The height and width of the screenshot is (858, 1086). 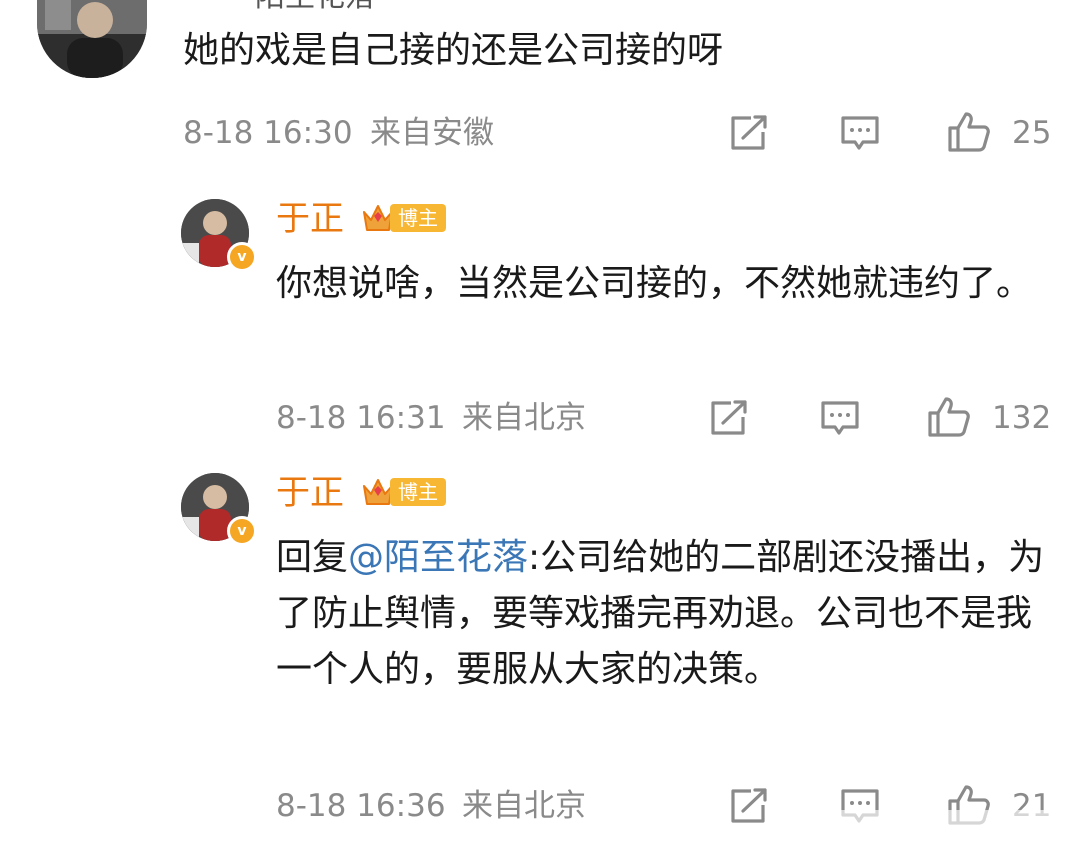 What do you see at coordinates (268, 133) in the screenshot?
I see `top-comment-time: 8-18 16:30` at bounding box center [268, 133].